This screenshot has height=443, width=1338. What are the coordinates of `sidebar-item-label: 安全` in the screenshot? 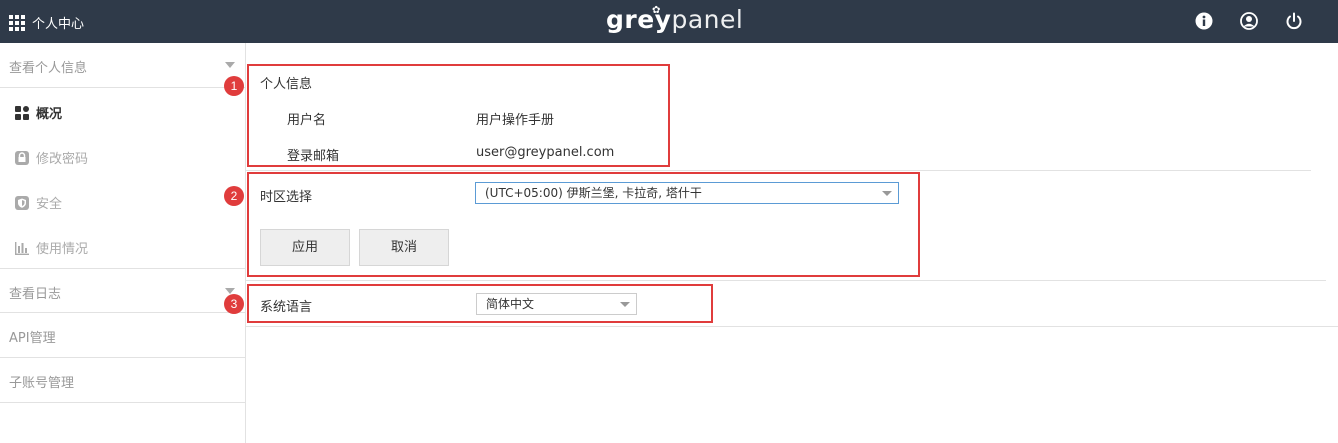 It's located at (49, 204).